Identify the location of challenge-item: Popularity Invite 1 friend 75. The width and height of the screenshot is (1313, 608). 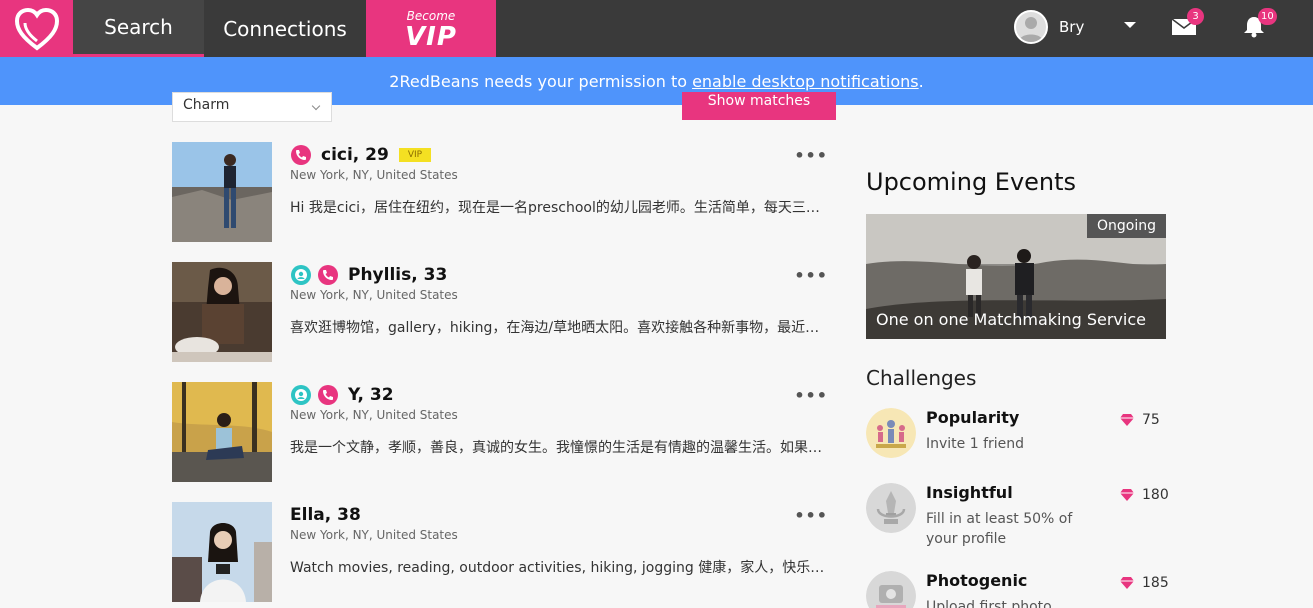
(1016, 438).